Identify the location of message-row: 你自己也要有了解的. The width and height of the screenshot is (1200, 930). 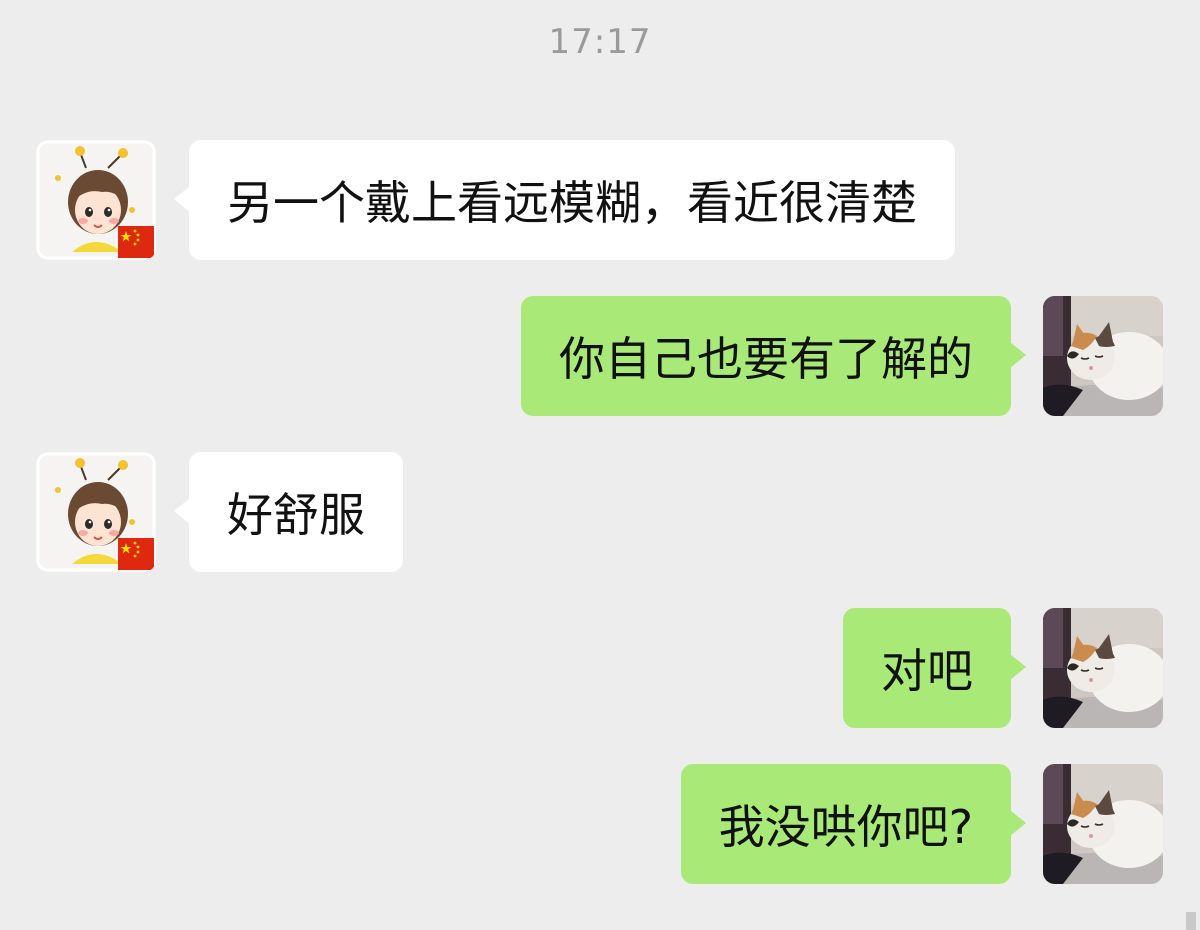
(600, 356).